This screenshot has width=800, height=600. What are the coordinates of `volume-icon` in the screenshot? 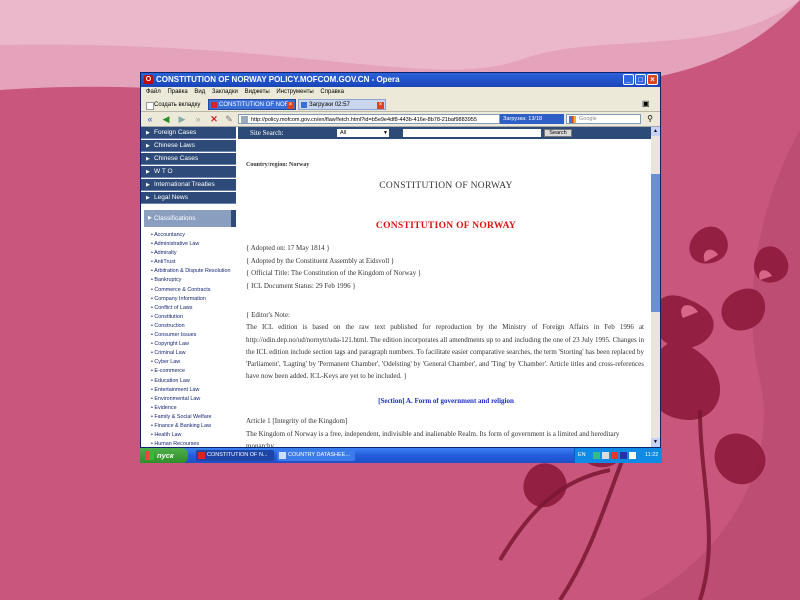 It's located at (605, 455).